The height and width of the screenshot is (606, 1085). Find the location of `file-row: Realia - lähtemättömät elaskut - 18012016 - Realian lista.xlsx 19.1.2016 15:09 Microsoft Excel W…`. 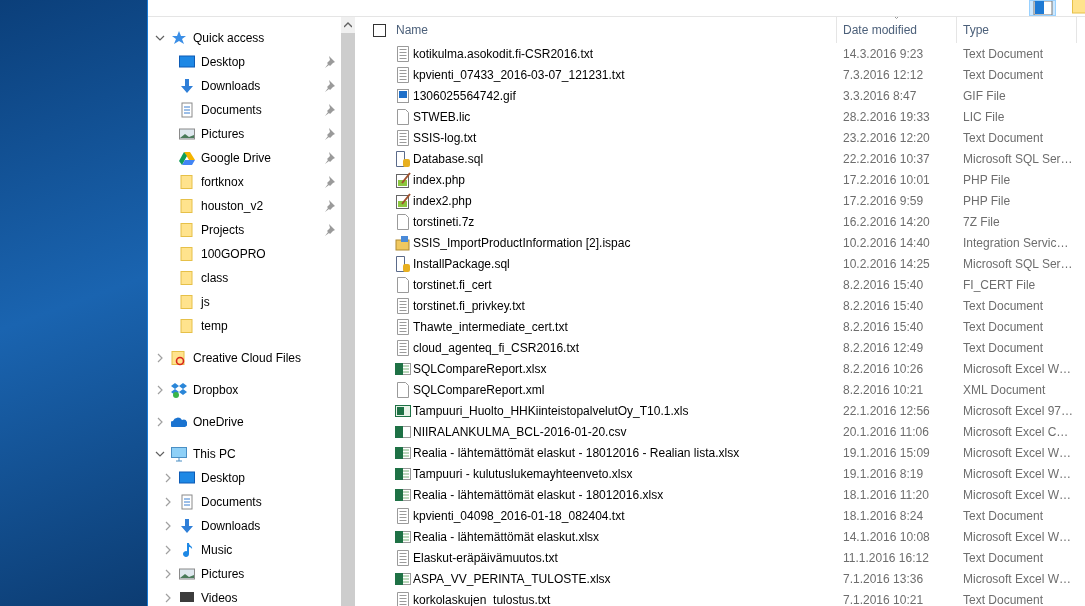

file-row: Realia - lähtemättömät elaskut - 18012016 - Realian lista.xlsx 19.1.2016 15:09 Microsoft Excel W… is located at coordinates (729, 452).